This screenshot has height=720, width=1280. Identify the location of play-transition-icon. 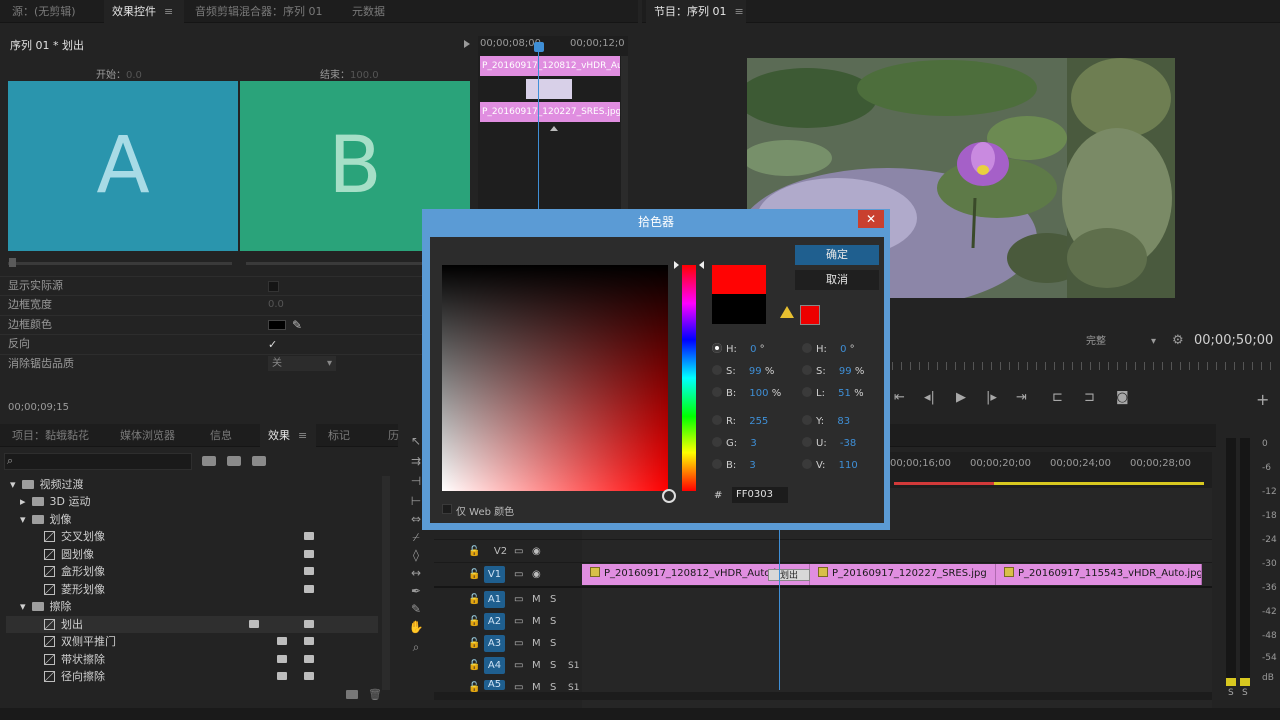
(467, 44).